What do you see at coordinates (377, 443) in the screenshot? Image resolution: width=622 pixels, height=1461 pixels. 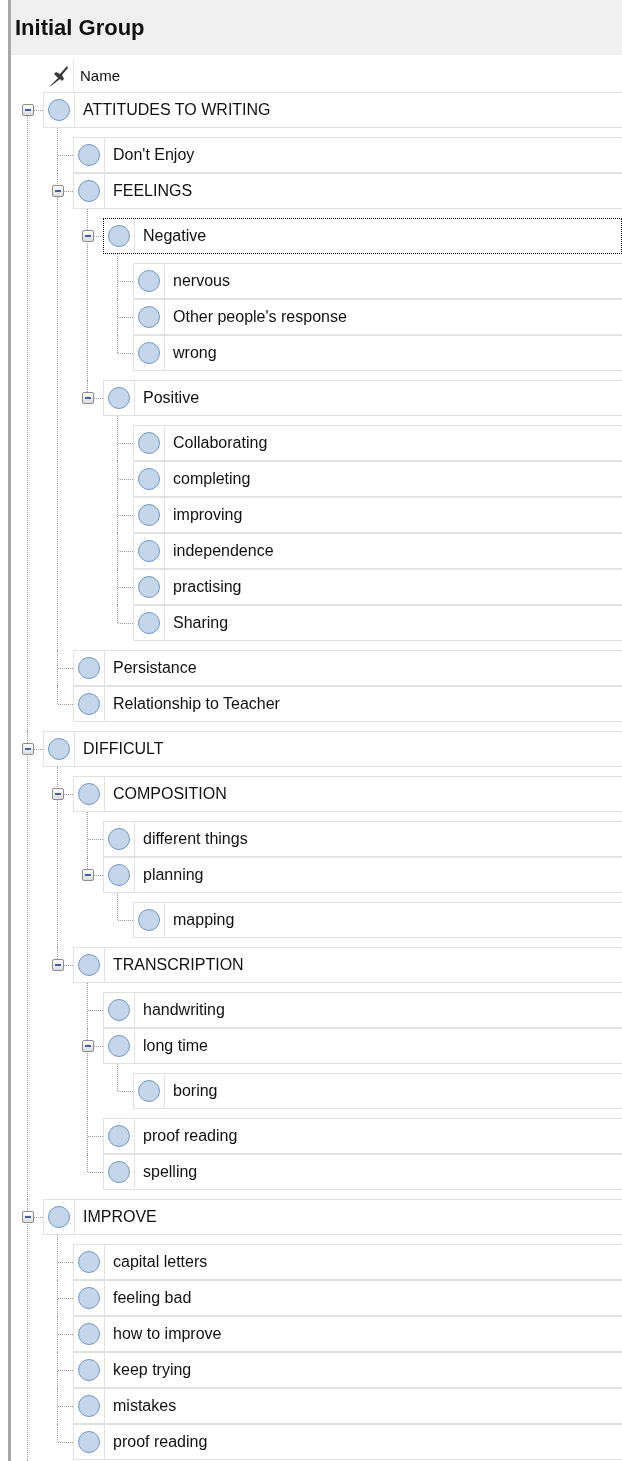 I see `tree-item: Collaborating` at bounding box center [377, 443].